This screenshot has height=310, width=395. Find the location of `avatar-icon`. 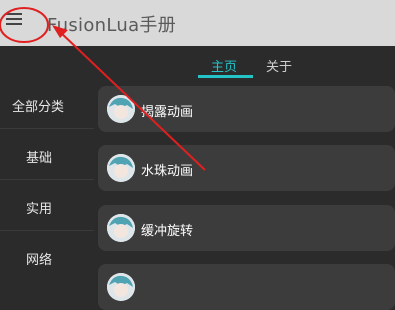

avatar-icon is located at coordinates (121, 287).